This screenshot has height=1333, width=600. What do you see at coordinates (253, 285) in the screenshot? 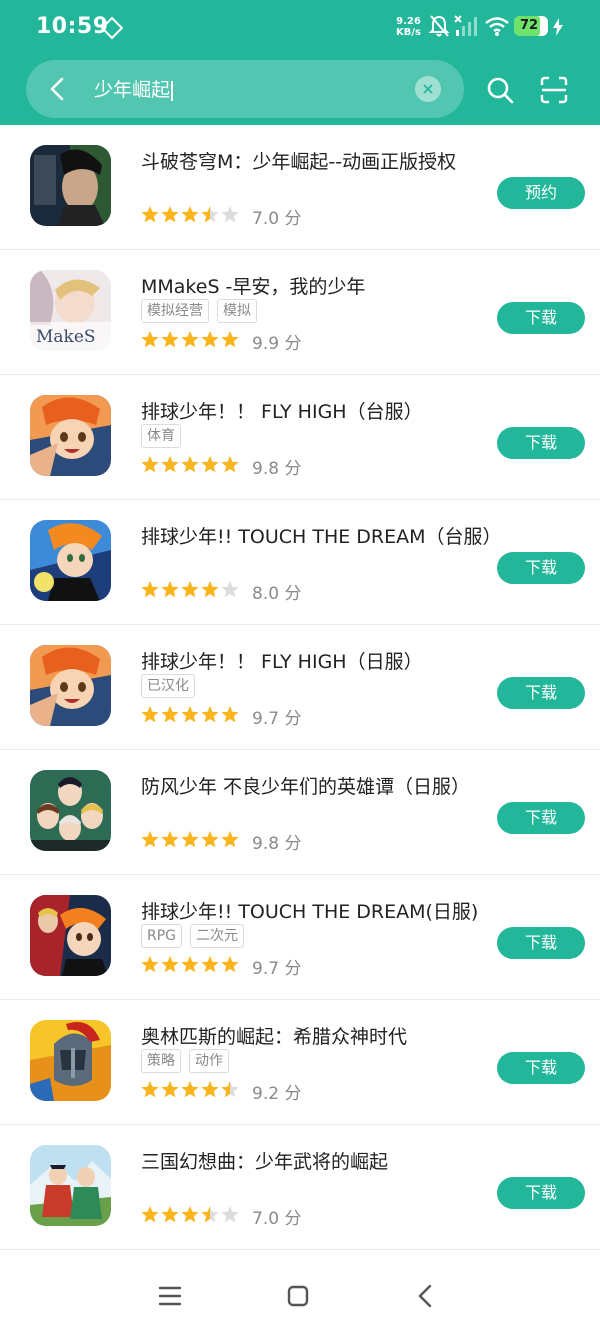
I see `app-name: MMakeS -早安，我的少年` at bounding box center [253, 285].